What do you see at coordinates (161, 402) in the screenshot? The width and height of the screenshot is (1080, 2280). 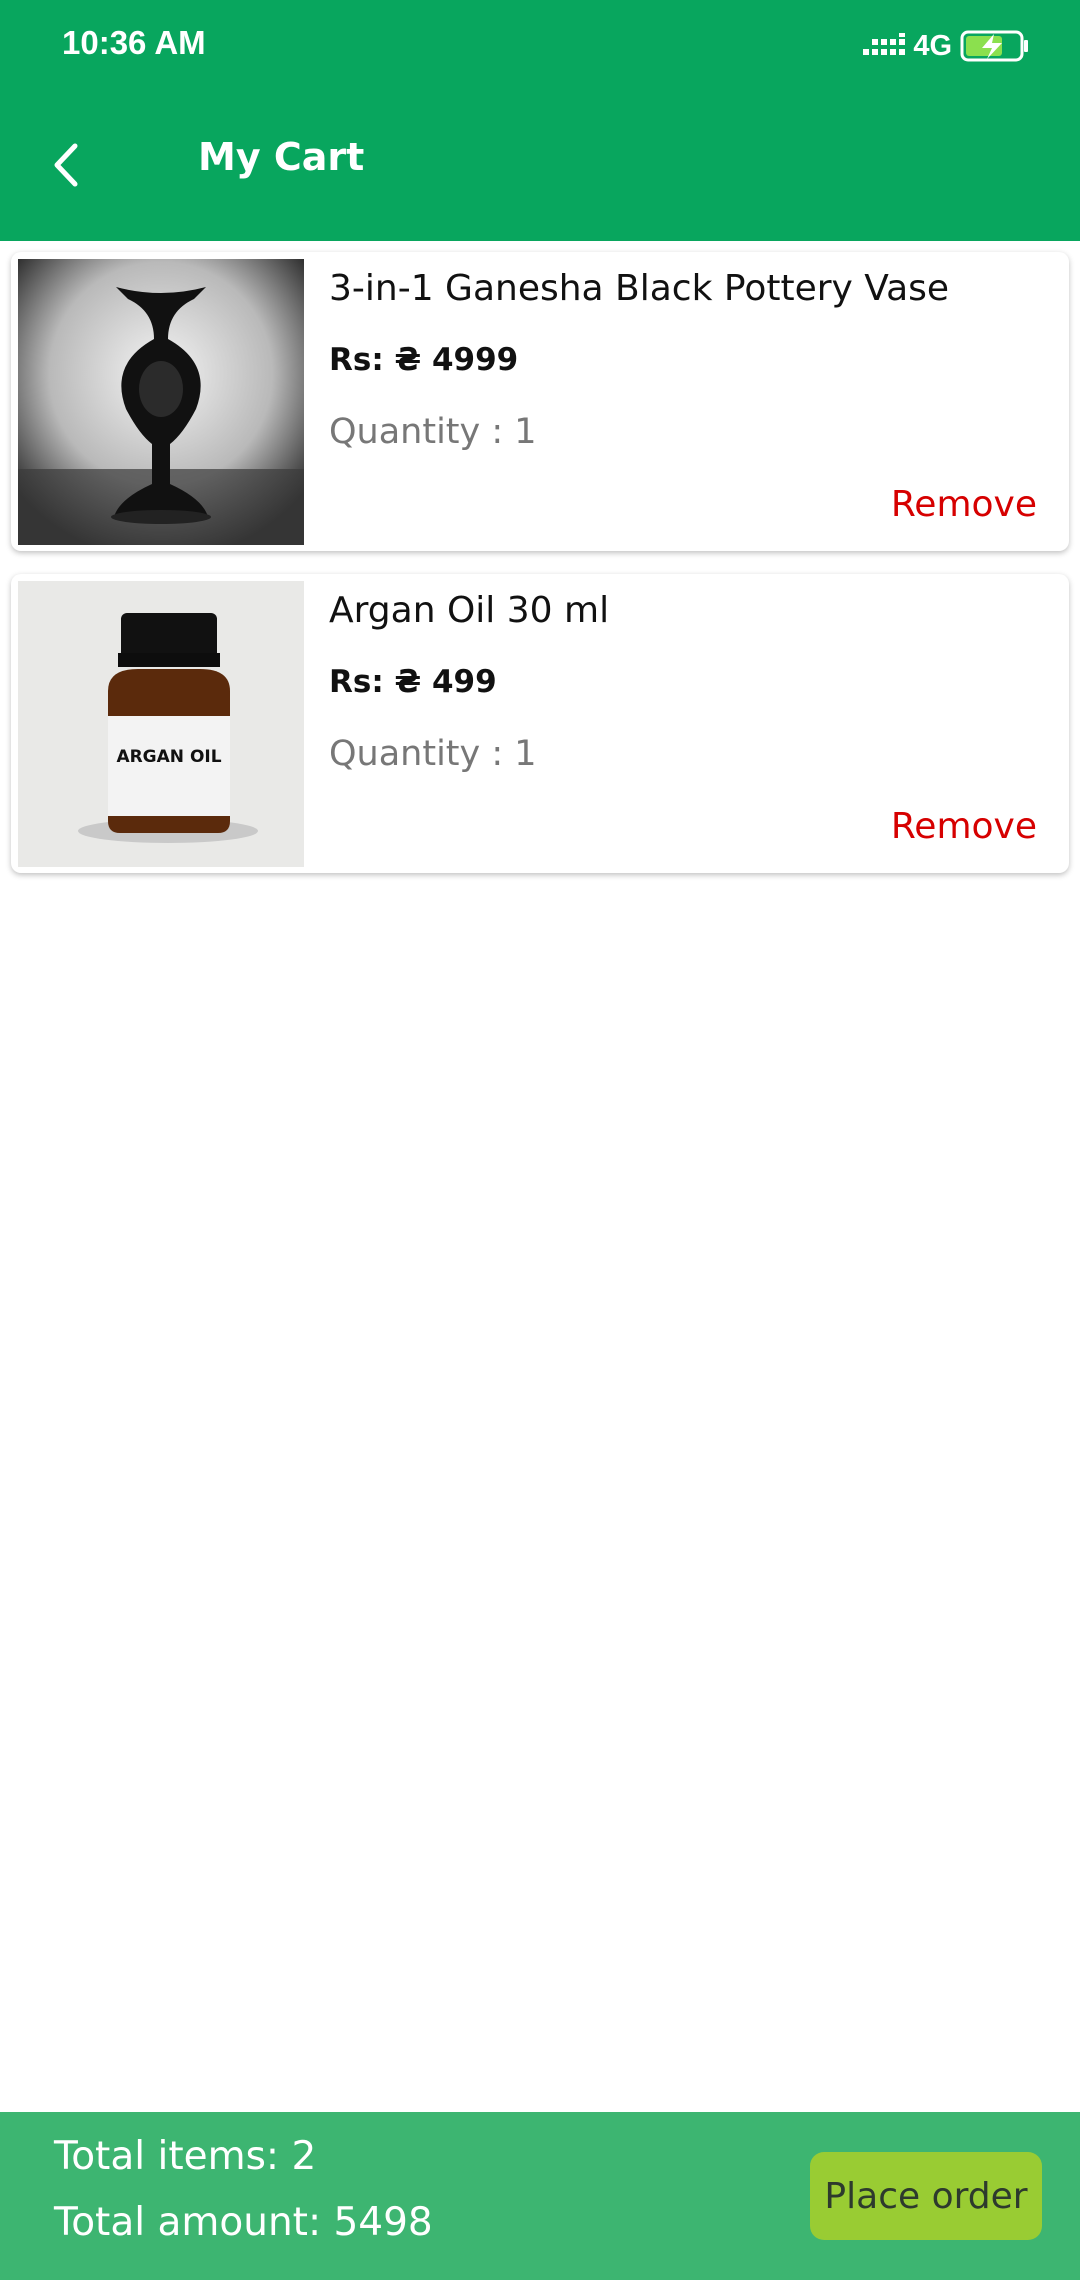 I see `product-image-vase` at bounding box center [161, 402].